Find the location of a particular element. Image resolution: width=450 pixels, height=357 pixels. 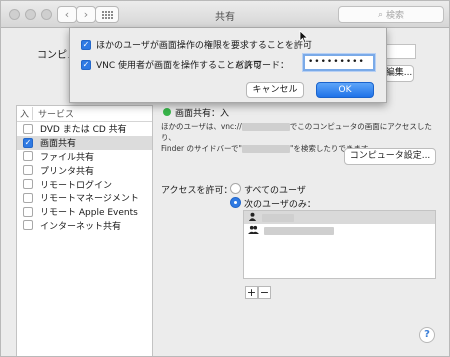

service-checkbox: ✓ is located at coordinates (28, 142).